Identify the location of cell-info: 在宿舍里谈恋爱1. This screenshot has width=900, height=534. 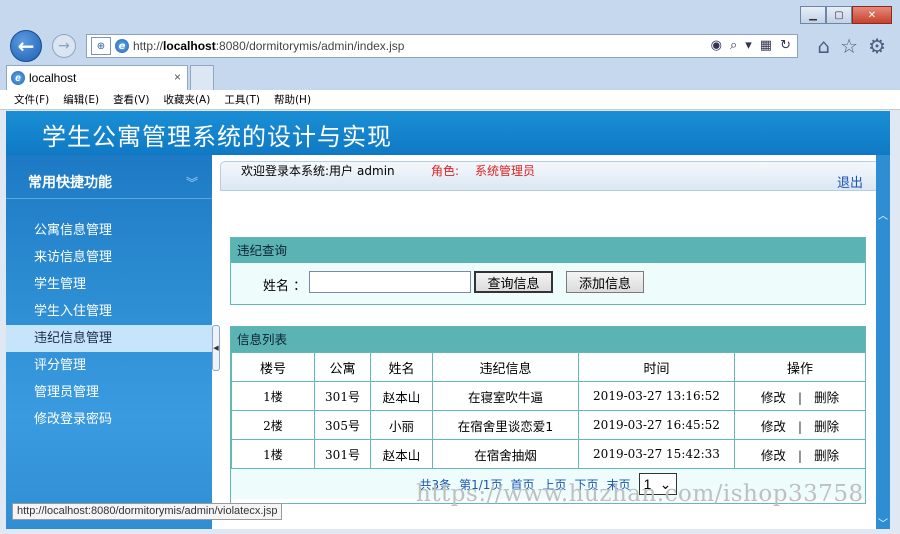
(505, 425).